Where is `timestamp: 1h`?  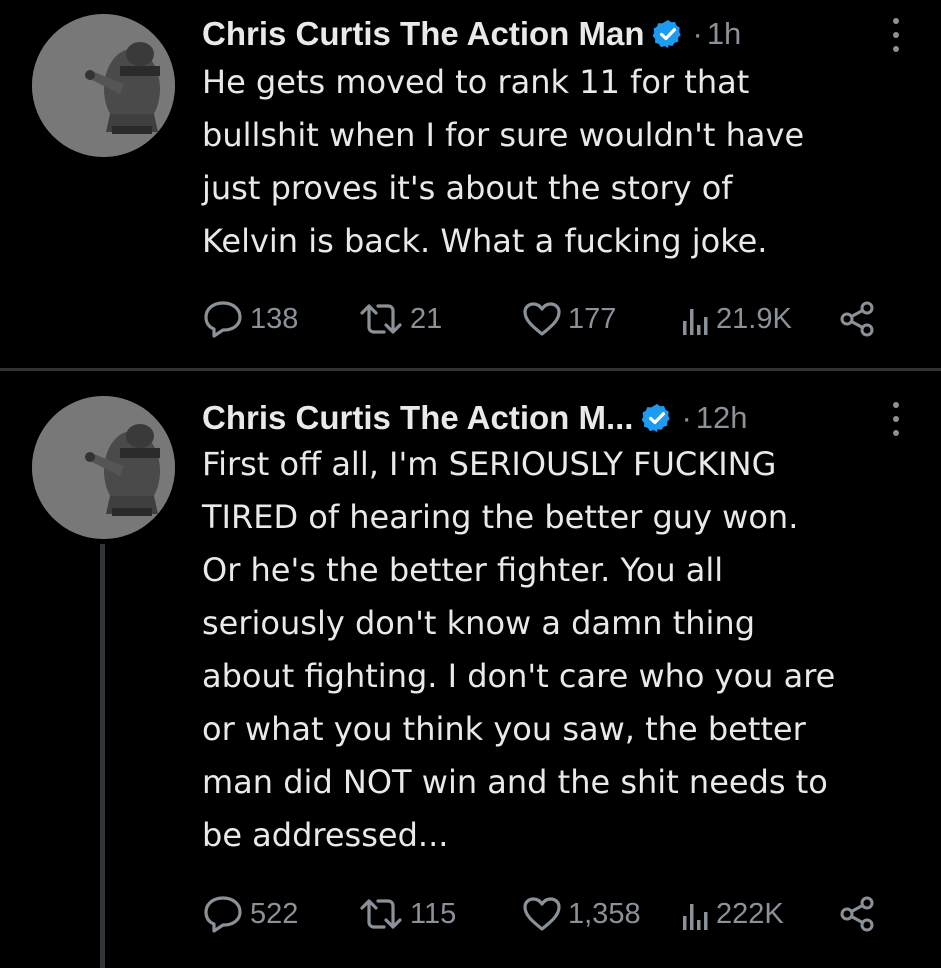 timestamp: 1h is located at coordinates (724, 34).